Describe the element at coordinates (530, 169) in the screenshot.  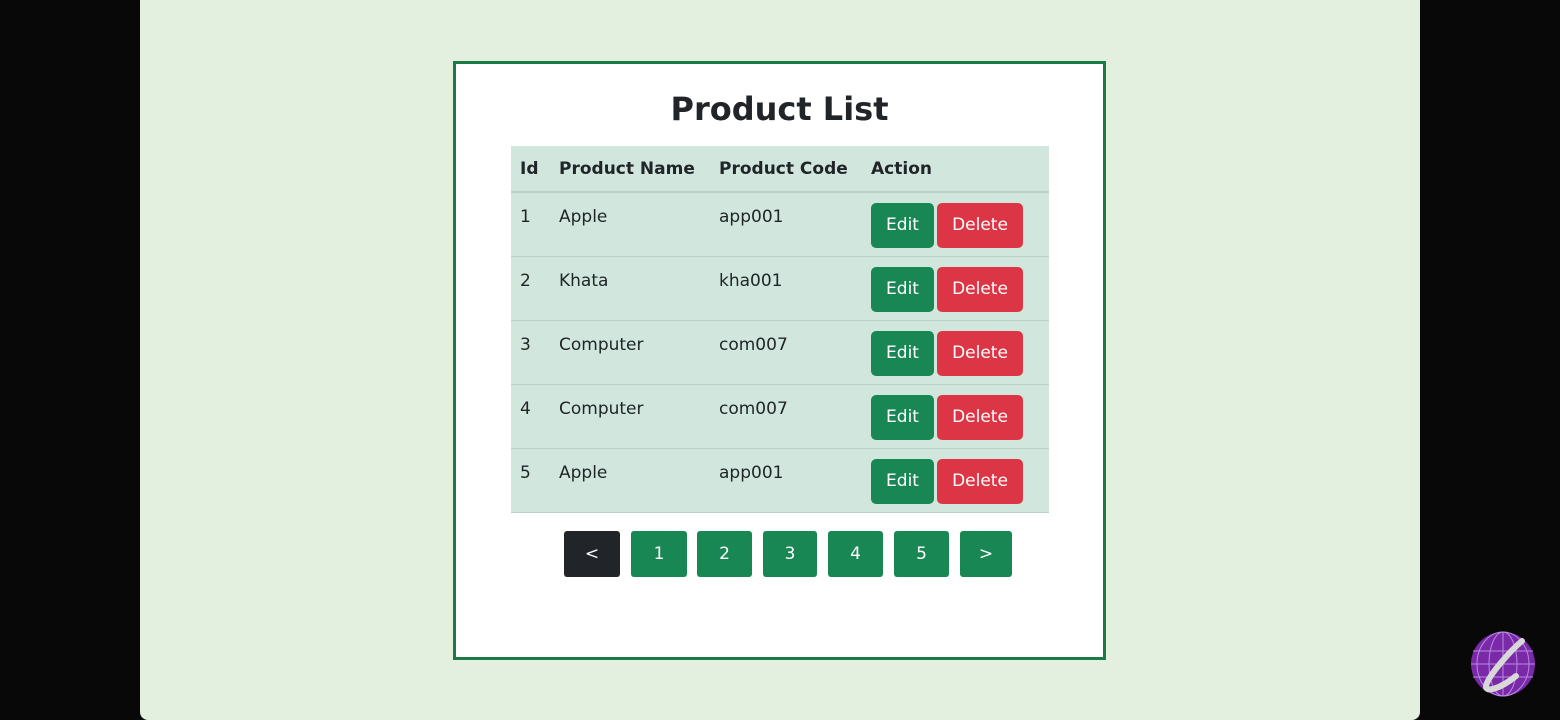
I see `header-id: Id` at that location.